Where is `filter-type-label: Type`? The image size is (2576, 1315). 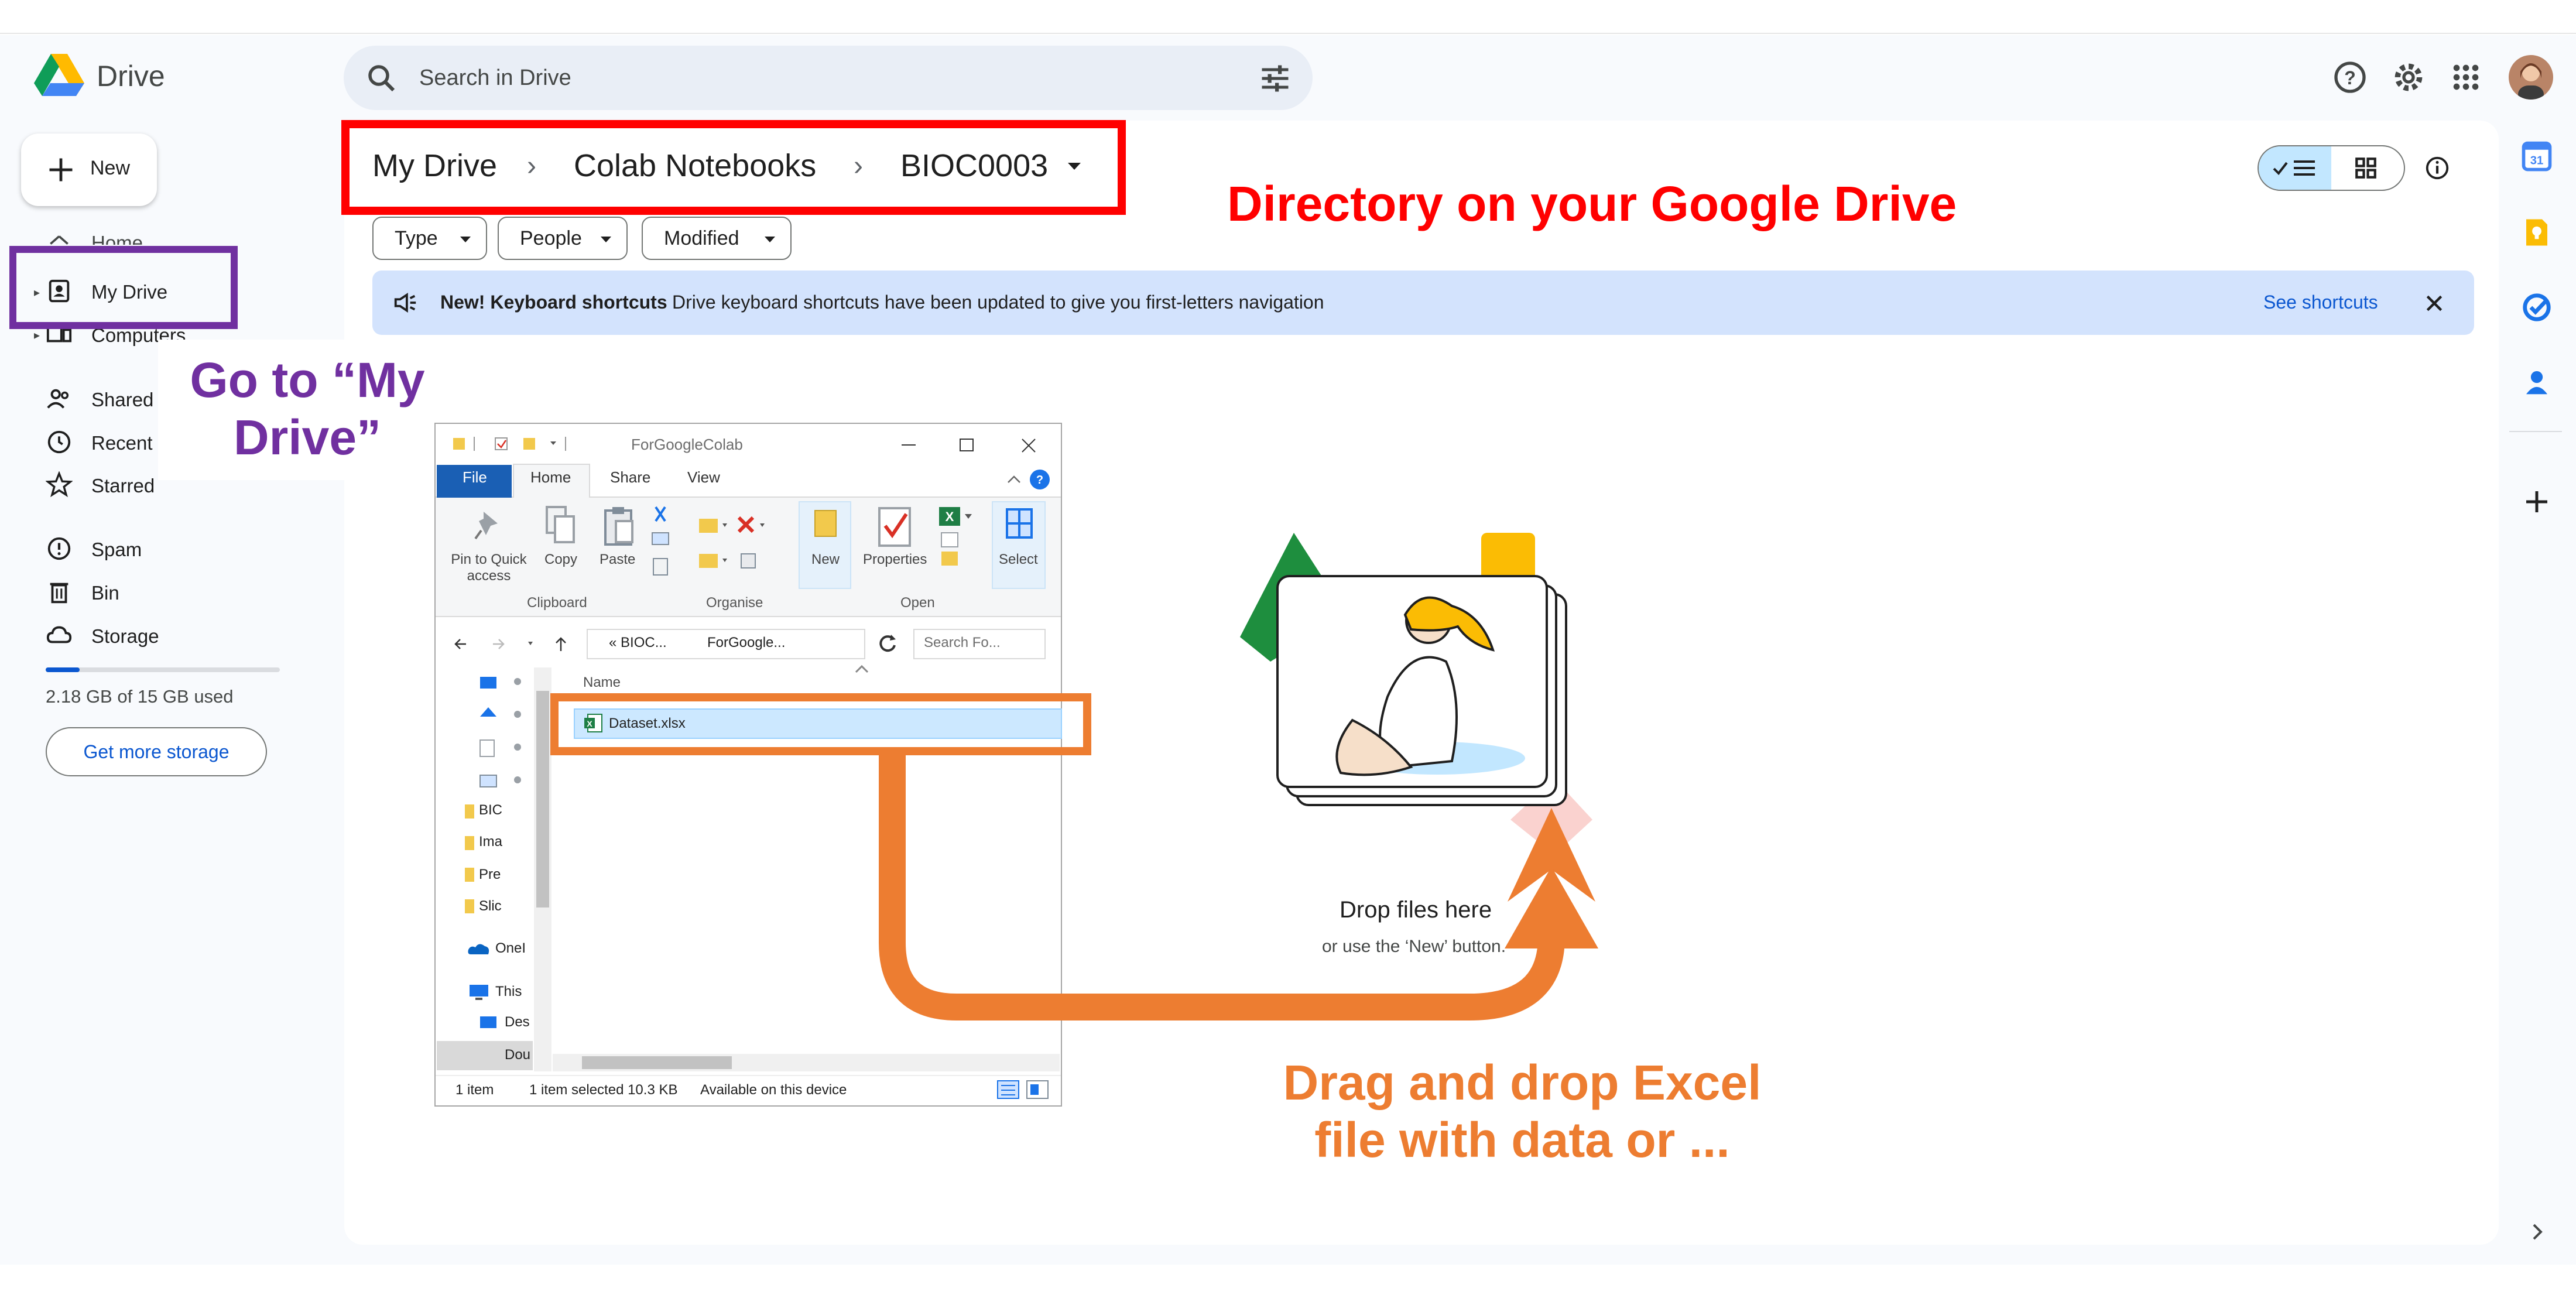
filter-type-label: Type is located at coordinates (416, 238).